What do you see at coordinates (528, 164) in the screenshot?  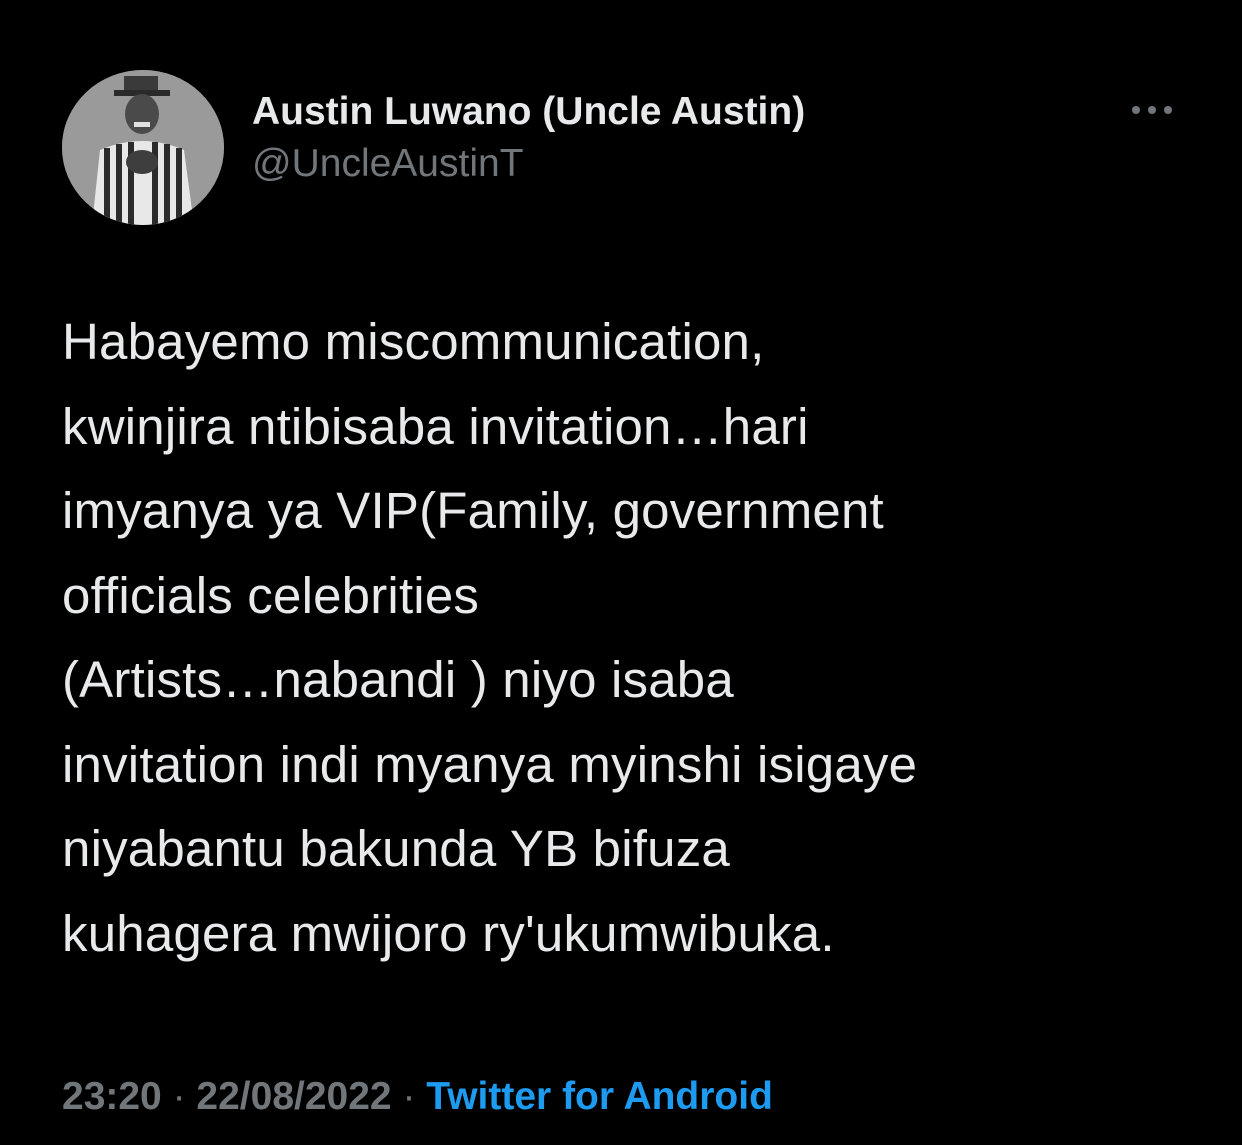 I see `author-handle: @UncleAustinT` at bounding box center [528, 164].